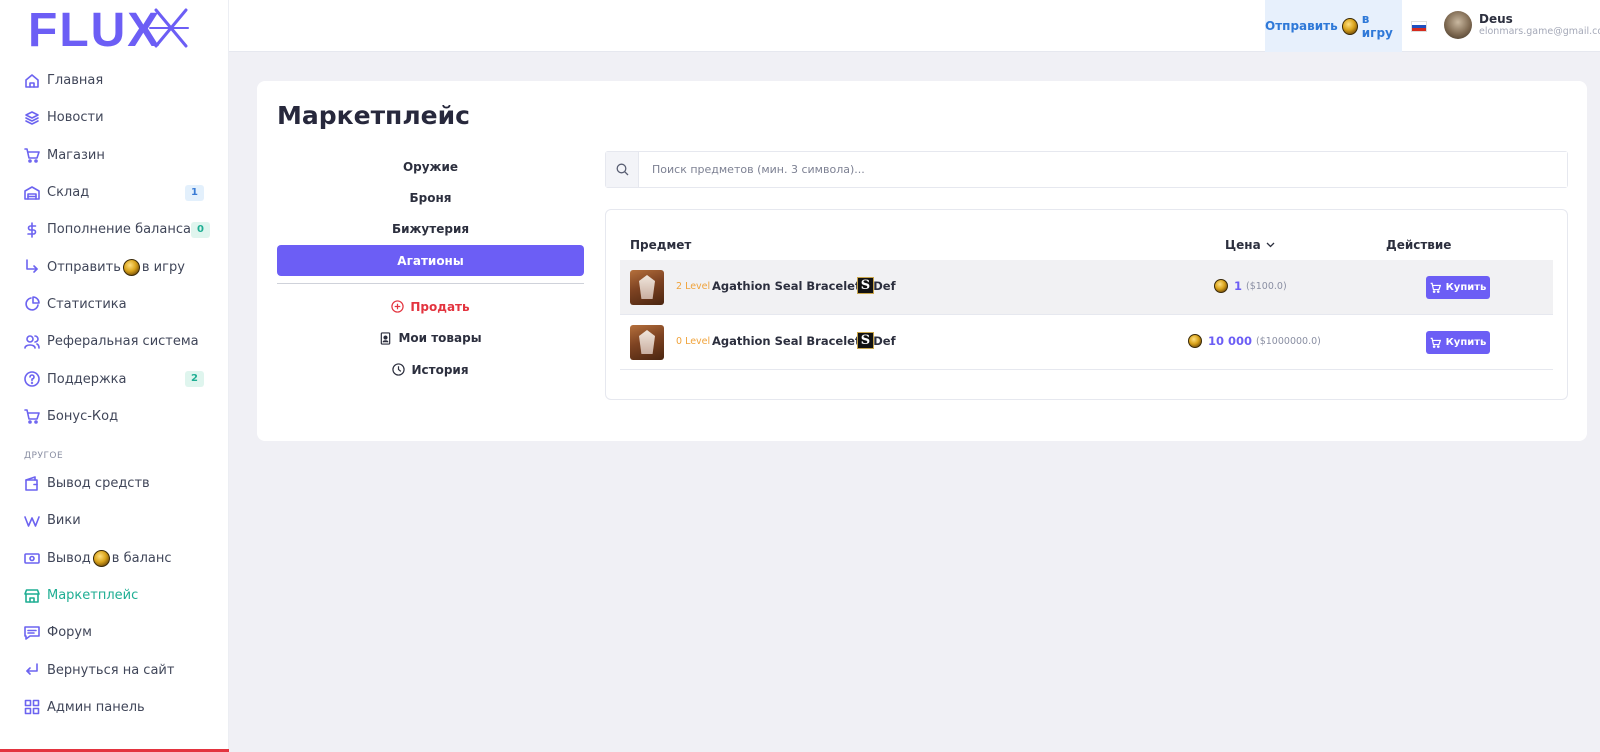 Image resolution: width=1600 pixels, height=752 pixels. I want to click on sidebar-item-label: Вывод, so click(69, 558).